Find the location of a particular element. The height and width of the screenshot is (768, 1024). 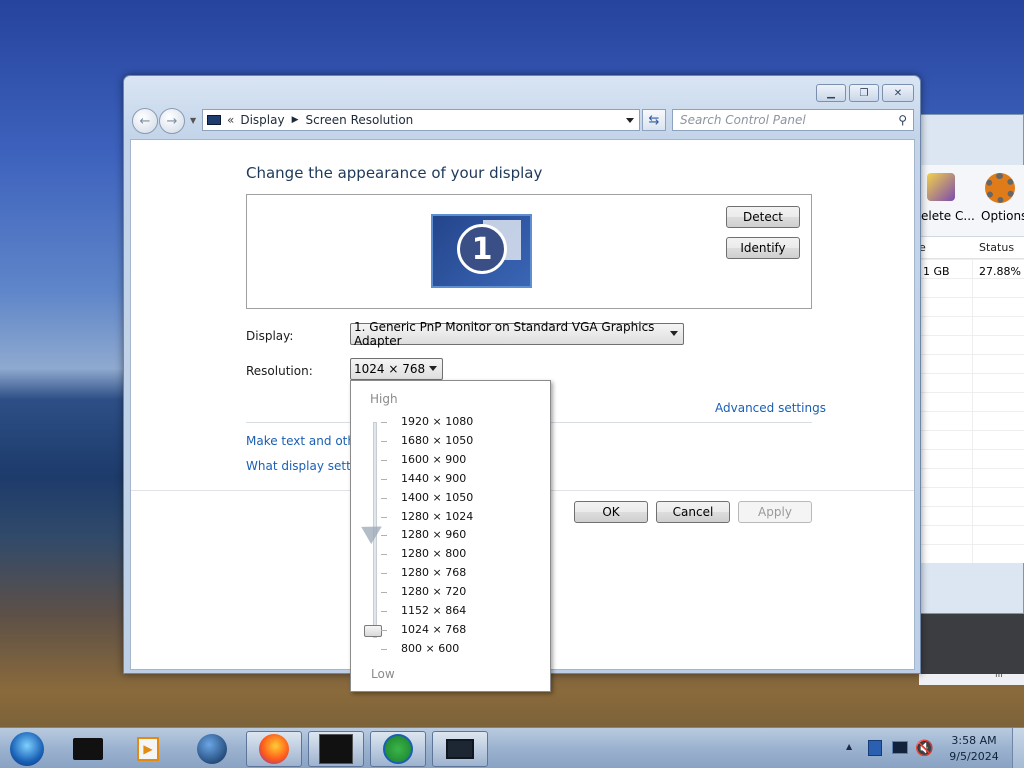

refresh-icon: ⇆ is located at coordinates (654, 120).